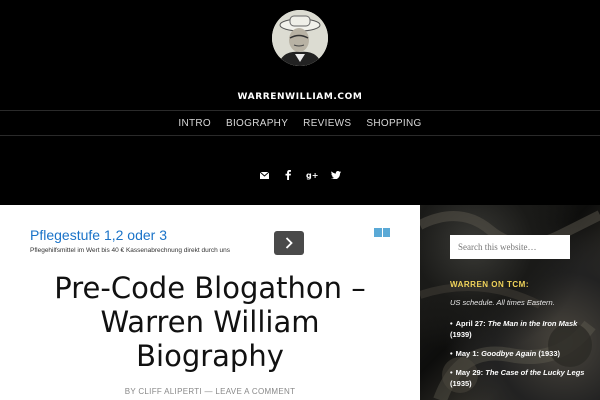  Describe the element at coordinates (300, 123) in the screenshot. I see `main-navigation: INTRO BIOGRAPHY REVIEWS SHOPPING` at that location.